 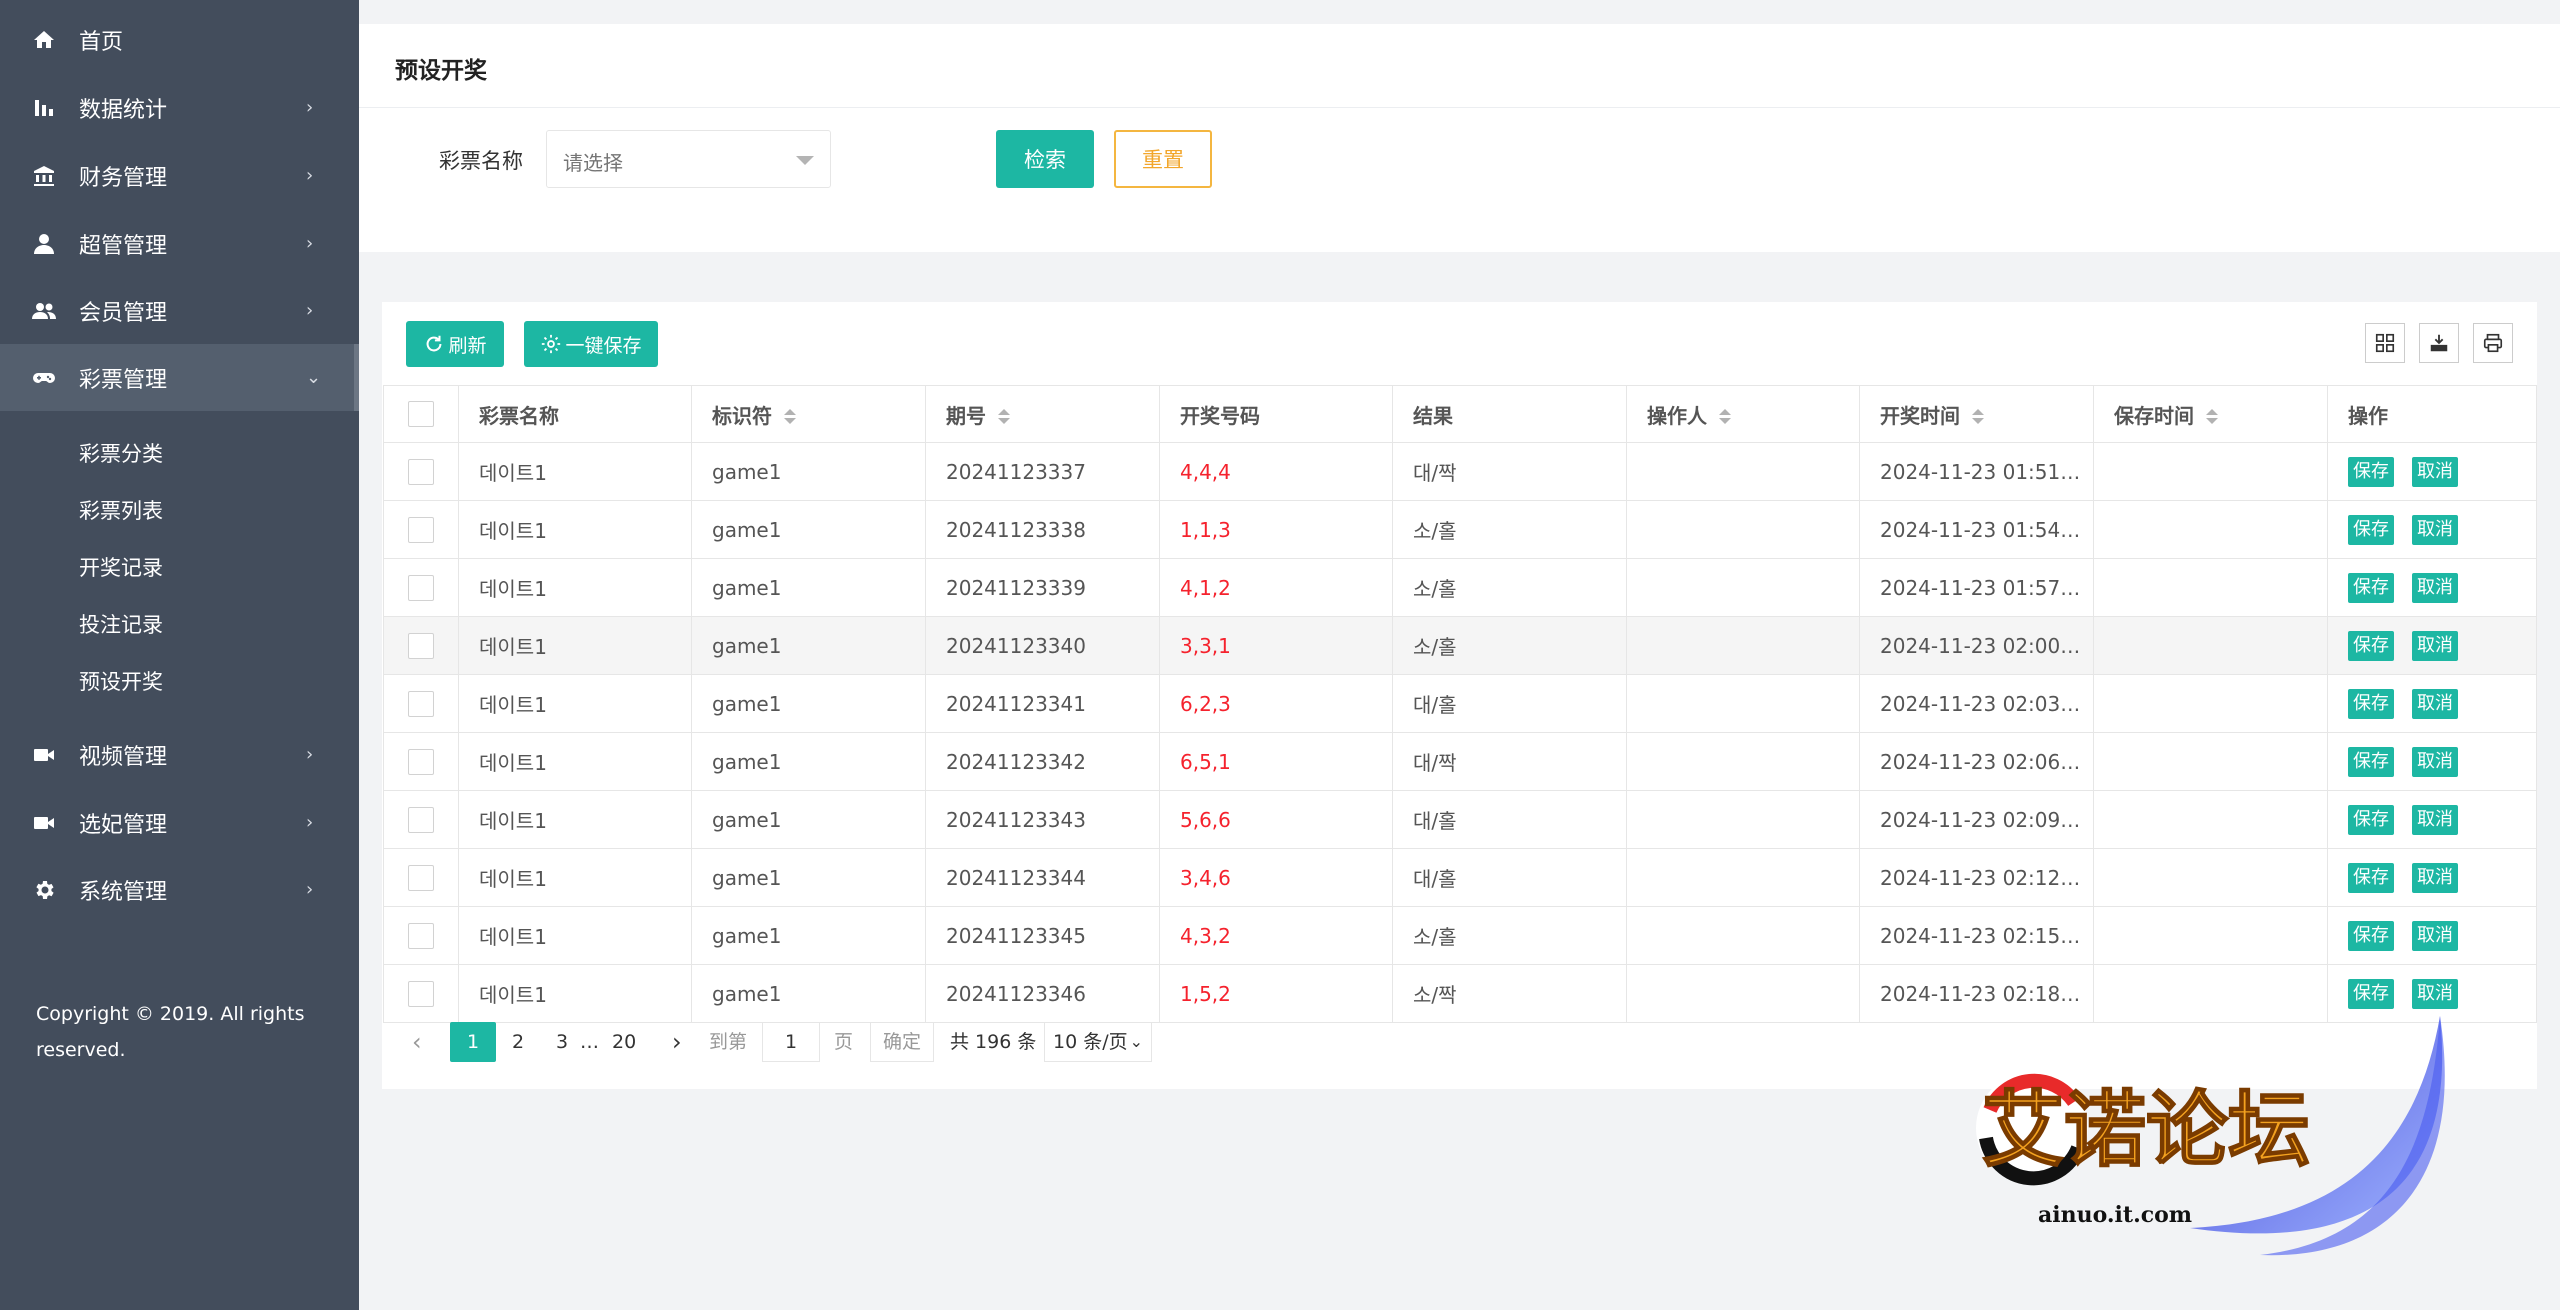 What do you see at coordinates (1276, 414) in the screenshot?
I see `column-header: 开奖号码` at bounding box center [1276, 414].